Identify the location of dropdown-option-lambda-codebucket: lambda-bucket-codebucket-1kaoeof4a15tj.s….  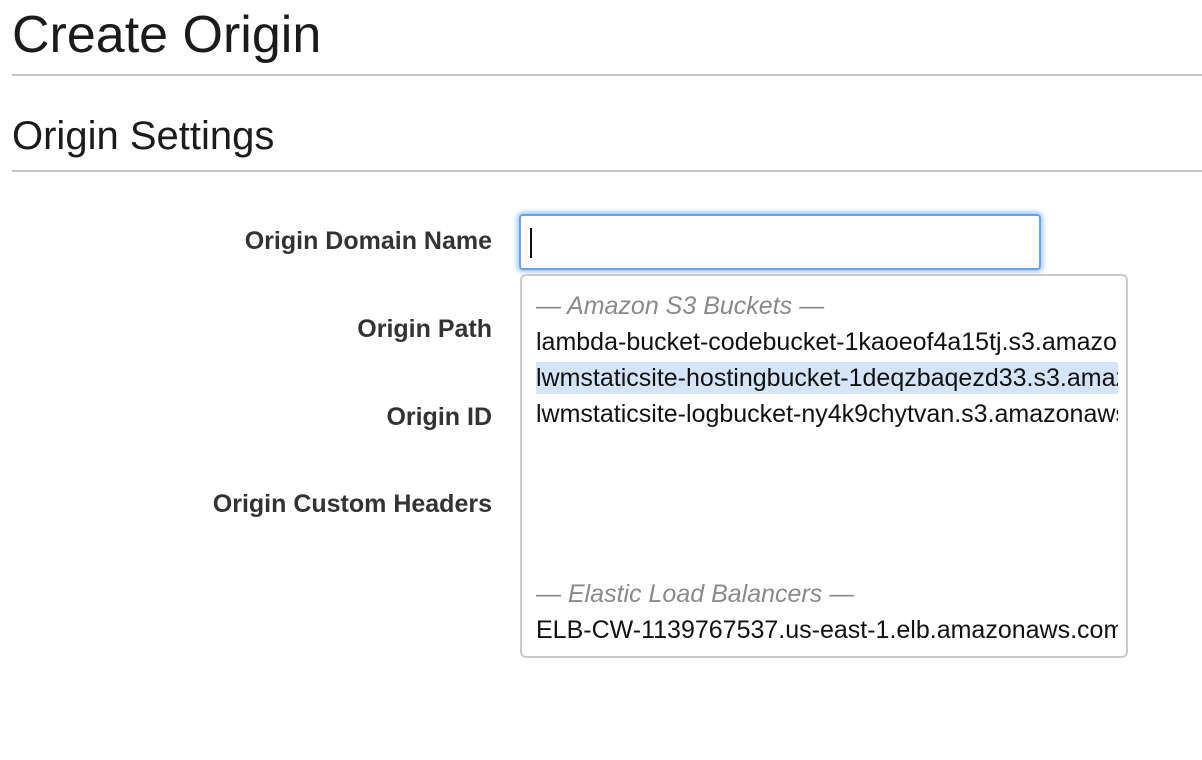
(827, 342).